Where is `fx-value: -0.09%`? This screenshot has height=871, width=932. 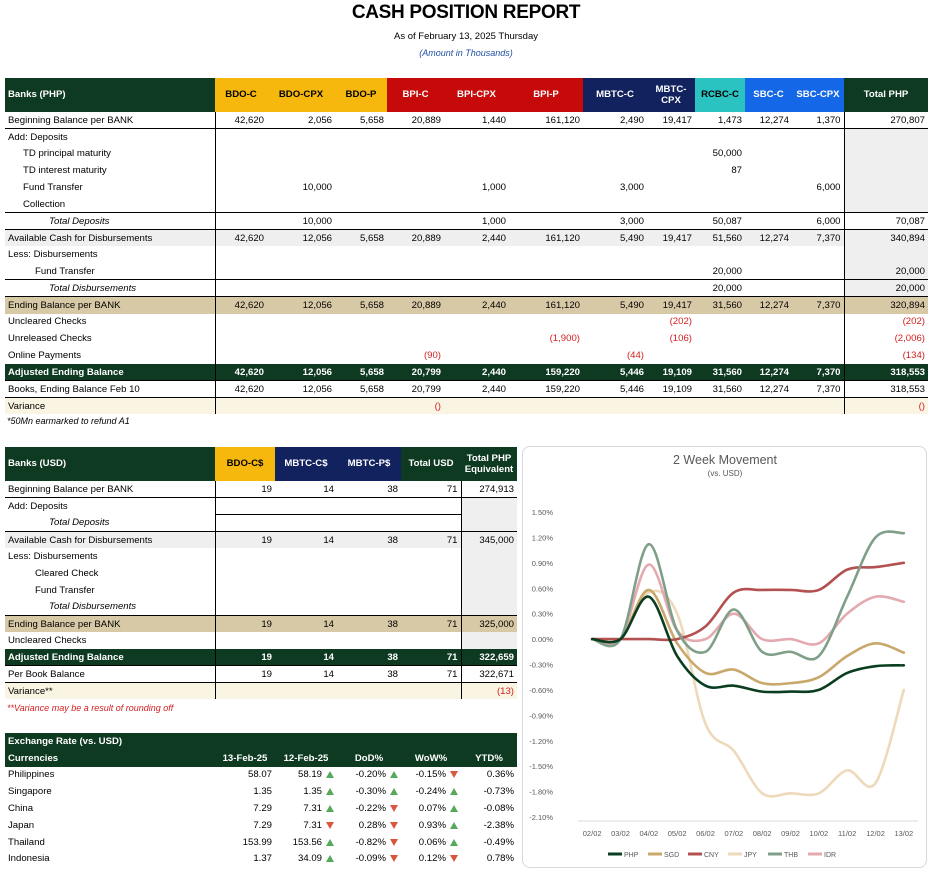
fx-value: -0.09% is located at coordinates (370, 859).